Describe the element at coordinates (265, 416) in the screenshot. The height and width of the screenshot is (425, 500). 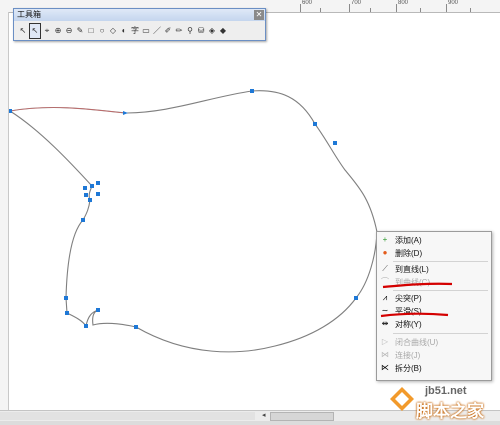
I see `scroll-left-icon: ◂` at that location.